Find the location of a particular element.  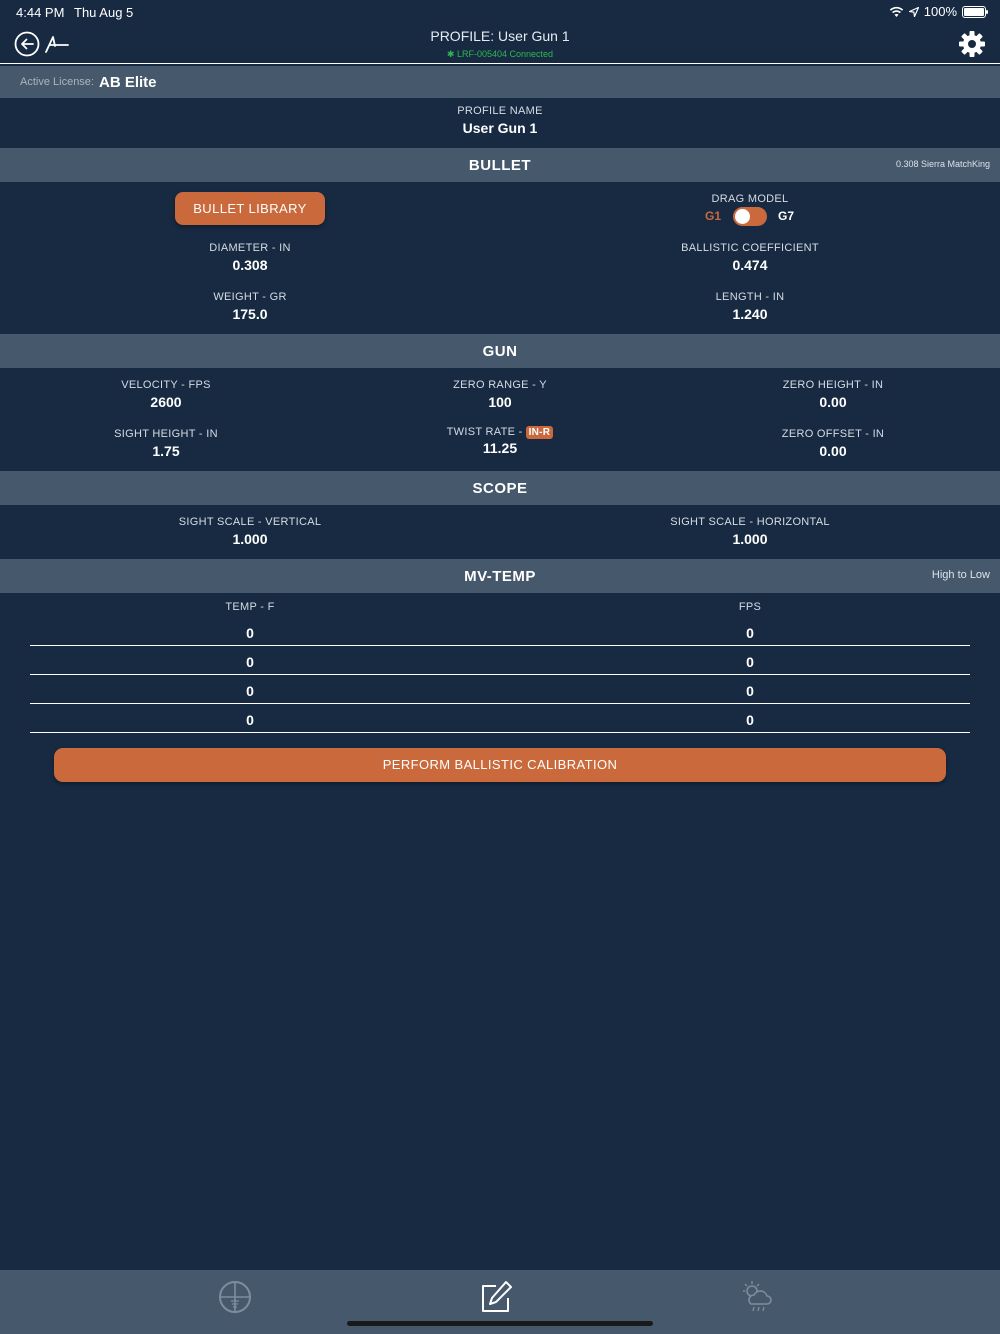

license-bar: Active License: AB Elite is located at coordinates (500, 82).